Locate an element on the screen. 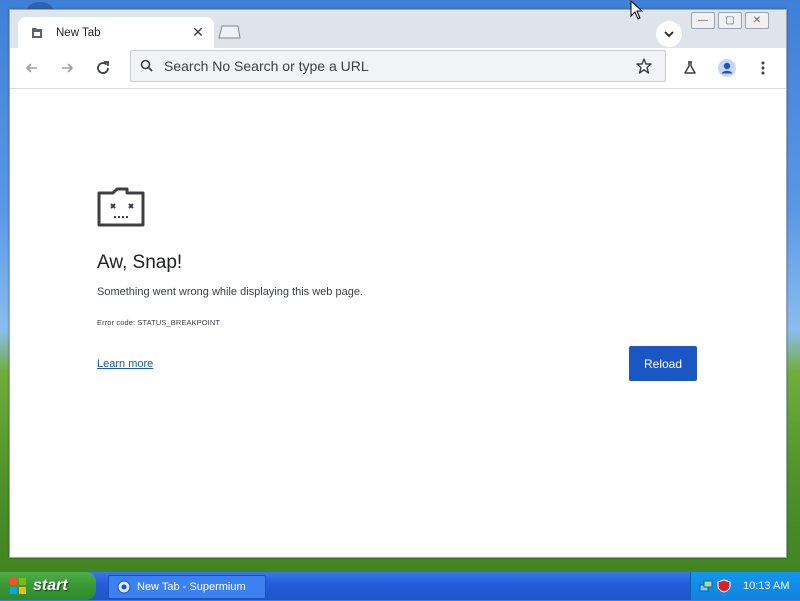 The height and width of the screenshot is (601, 800). mouse-cursor-icon is located at coordinates (637, 10).